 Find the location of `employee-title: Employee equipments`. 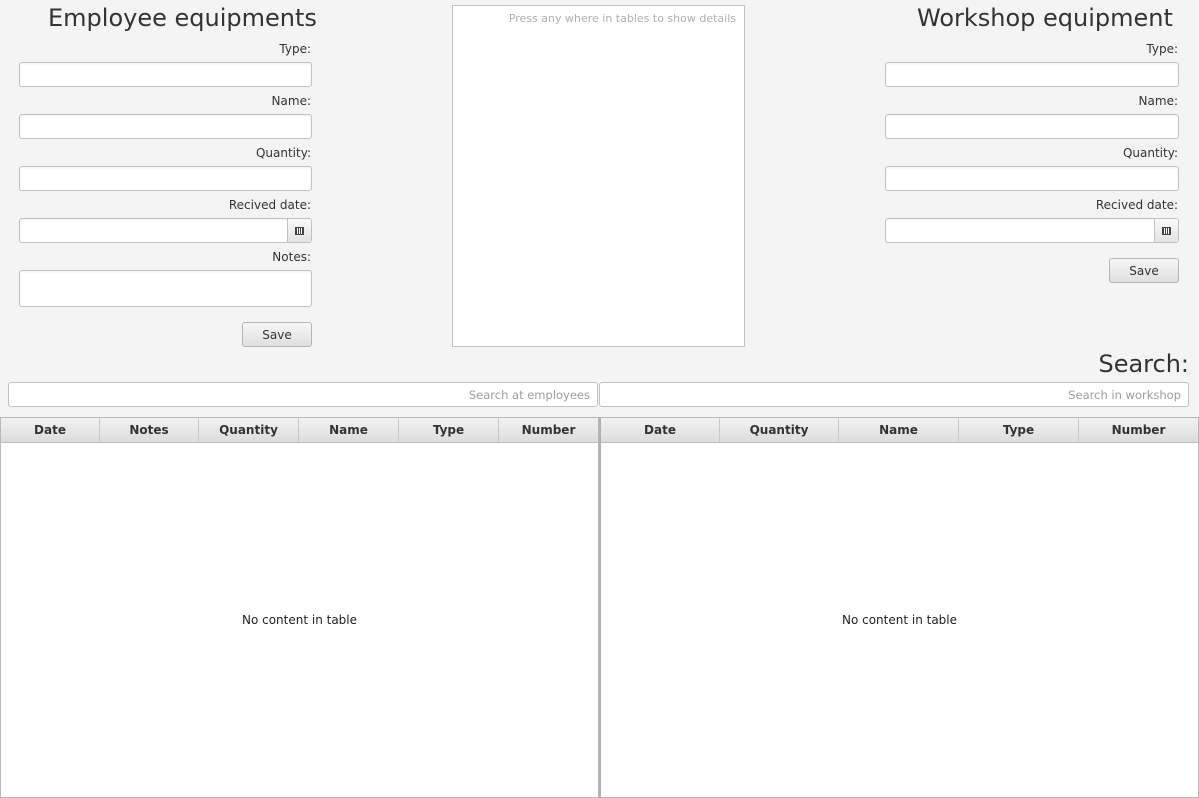

employee-title: Employee equipments is located at coordinates (182, 18).